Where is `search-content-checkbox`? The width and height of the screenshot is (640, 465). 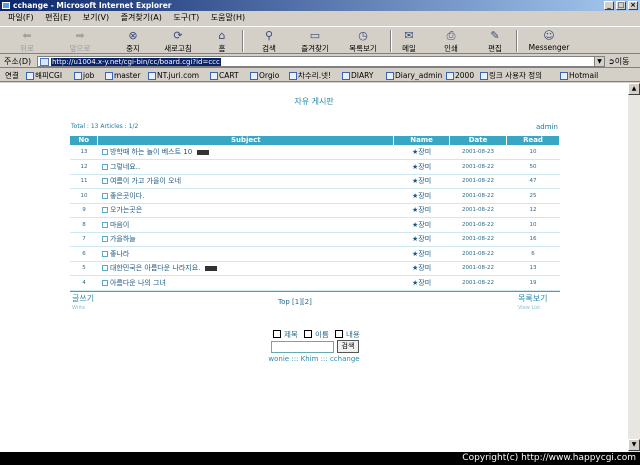
search-content-checkbox is located at coordinates (339, 334).